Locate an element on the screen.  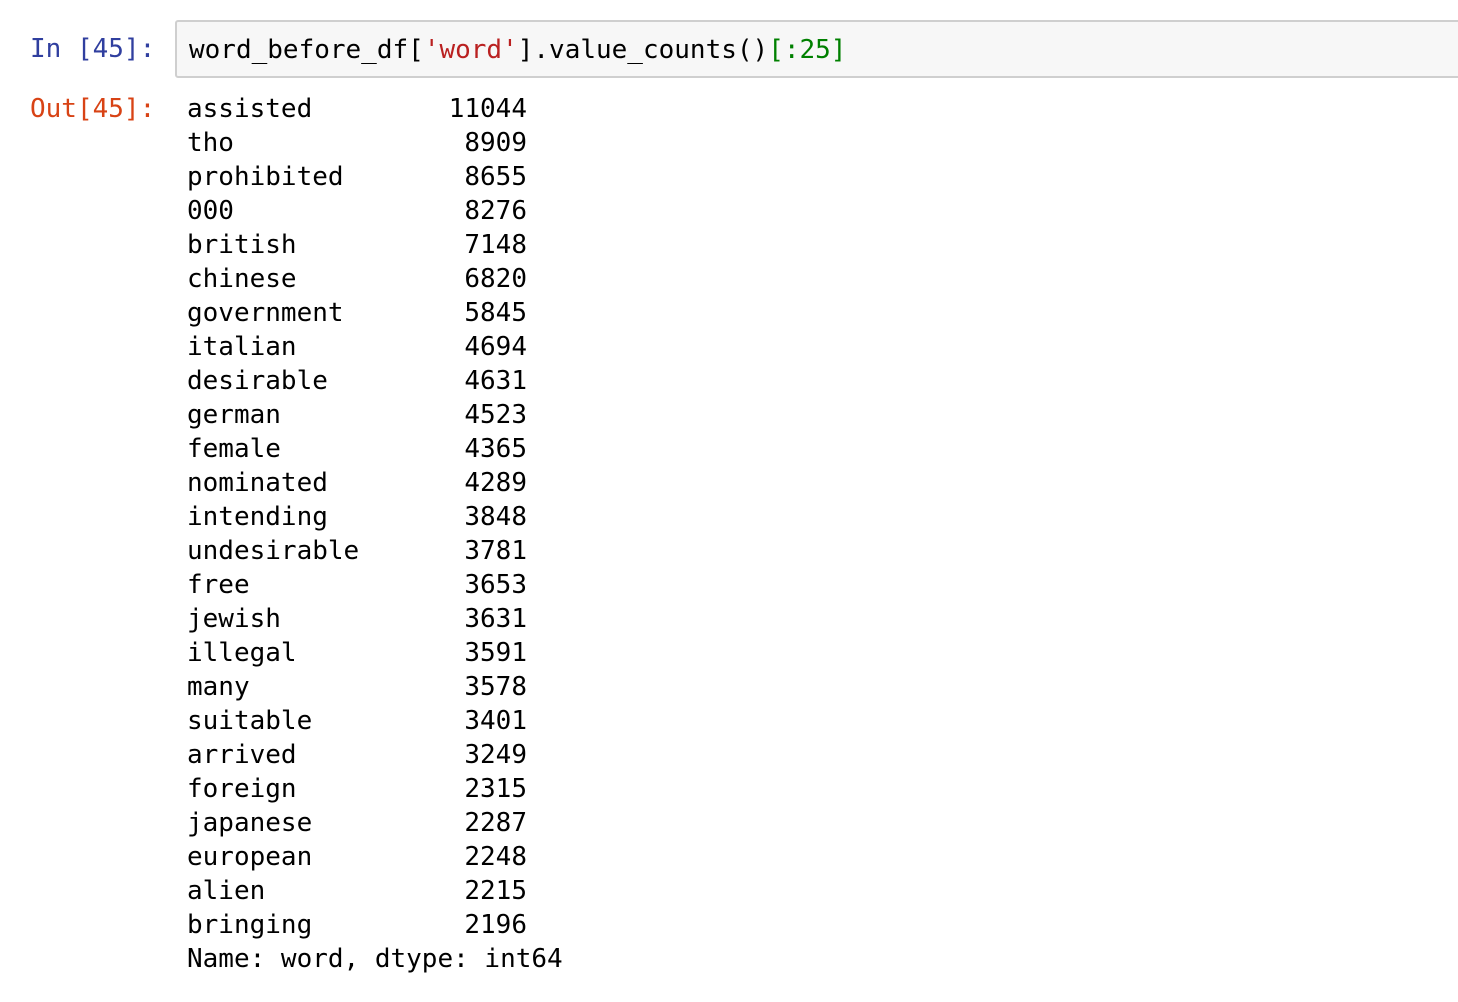
row-count: 3591 is located at coordinates (495, 653).